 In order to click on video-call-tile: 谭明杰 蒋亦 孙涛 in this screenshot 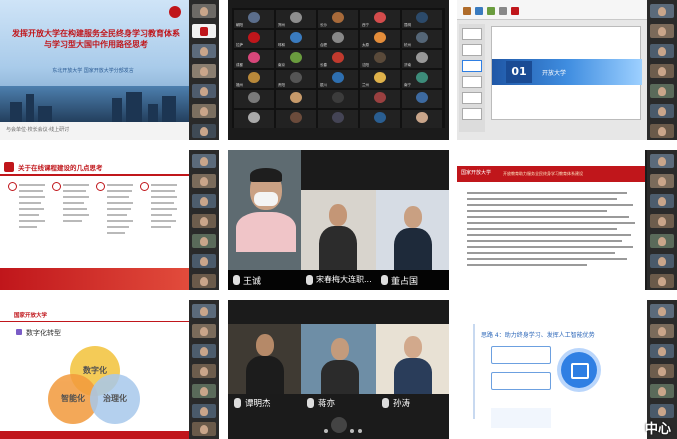, I will do `click(338, 369)`.